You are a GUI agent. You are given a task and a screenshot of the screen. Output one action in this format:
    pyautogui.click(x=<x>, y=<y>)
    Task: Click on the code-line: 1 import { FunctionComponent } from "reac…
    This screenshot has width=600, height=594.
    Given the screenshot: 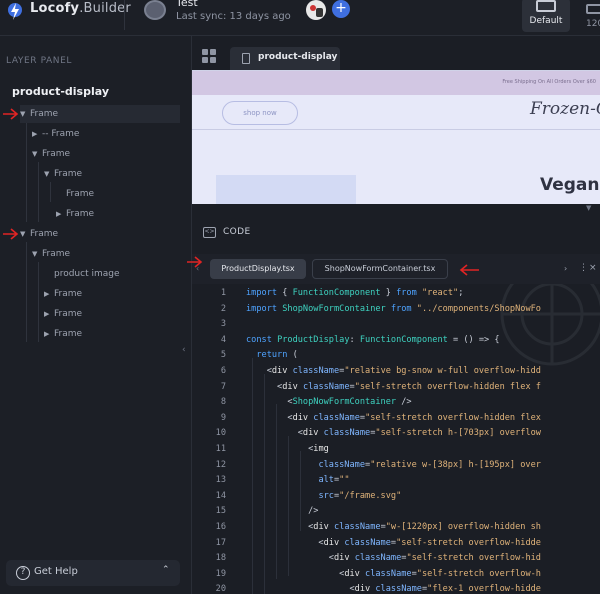 What is the action you would take?
    pyautogui.click(x=396, y=294)
    